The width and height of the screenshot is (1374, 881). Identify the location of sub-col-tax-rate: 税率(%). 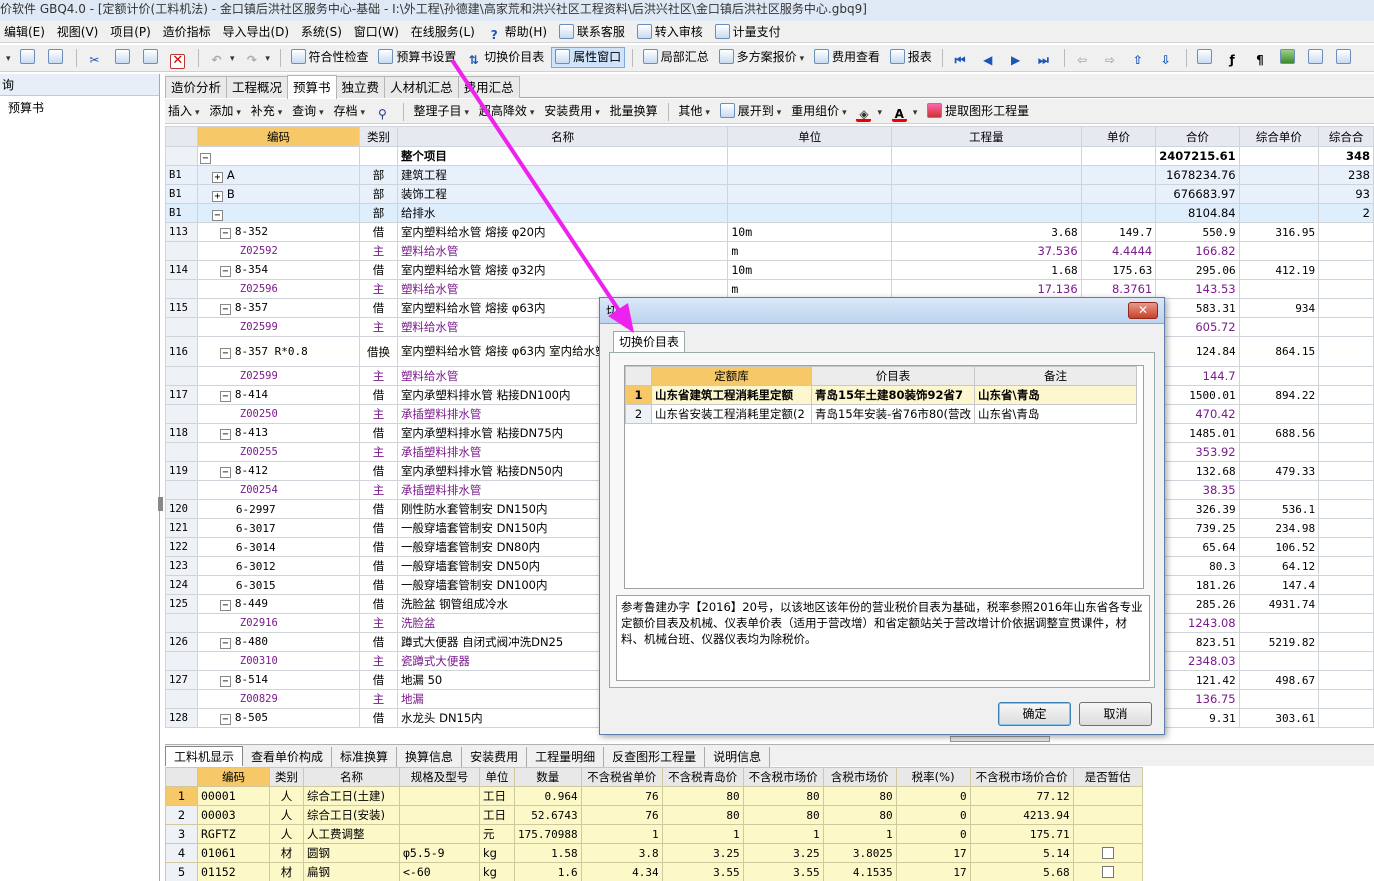
(933, 777).